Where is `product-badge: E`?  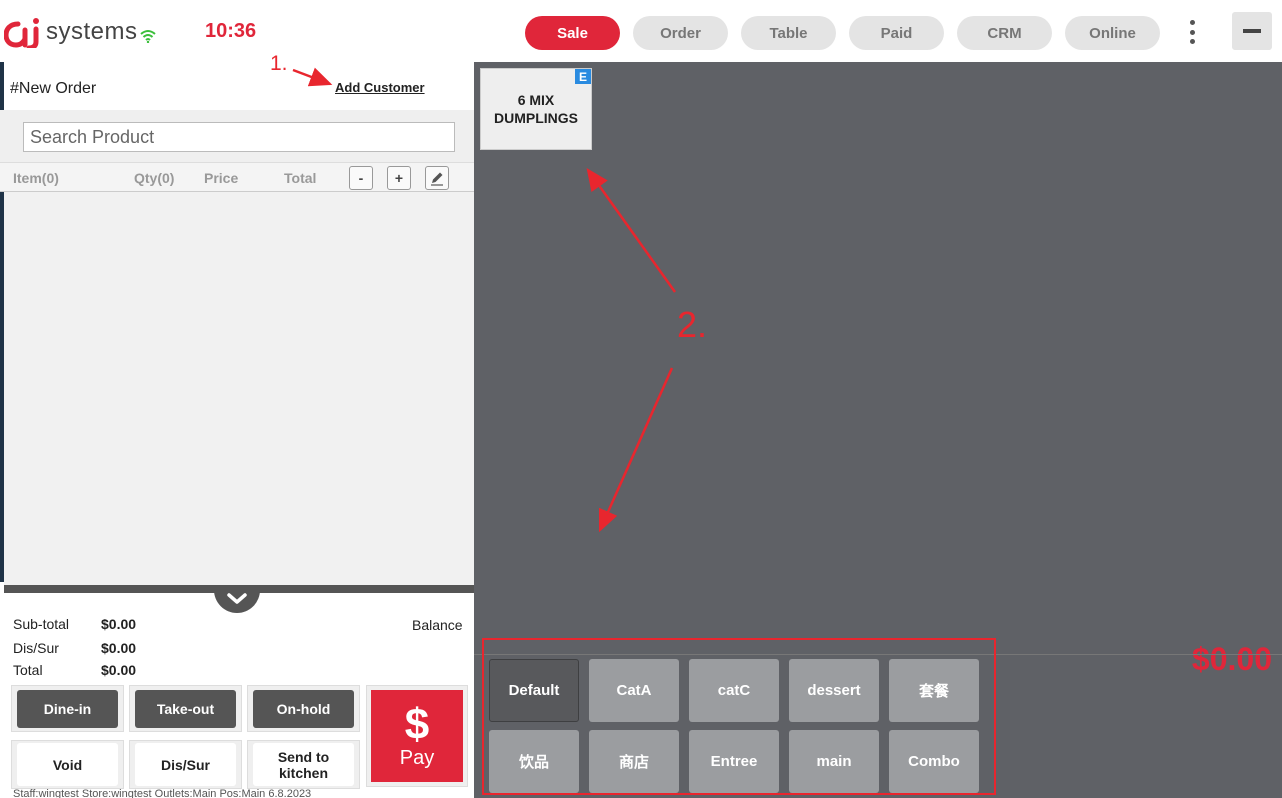 product-badge: E is located at coordinates (583, 76).